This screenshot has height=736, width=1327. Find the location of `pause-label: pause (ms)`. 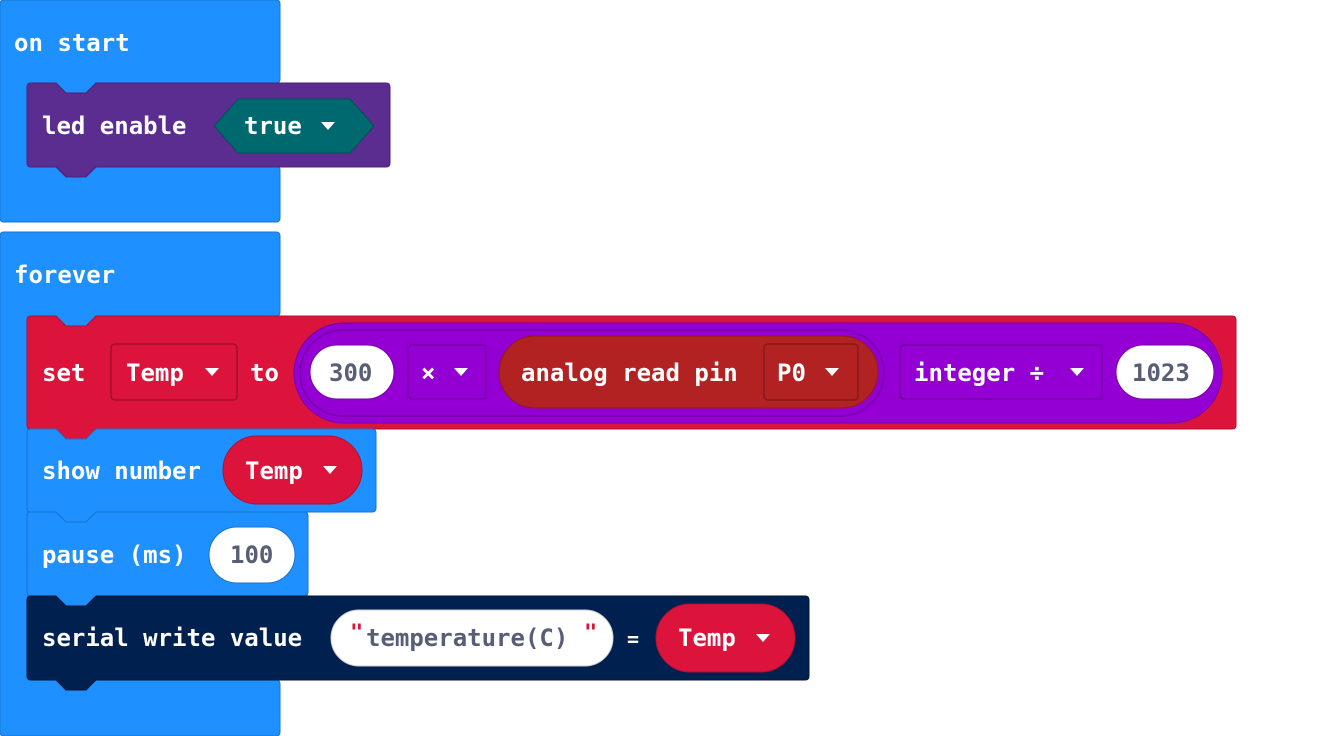

pause-label: pause (ms) is located at coordinates (114, 555).